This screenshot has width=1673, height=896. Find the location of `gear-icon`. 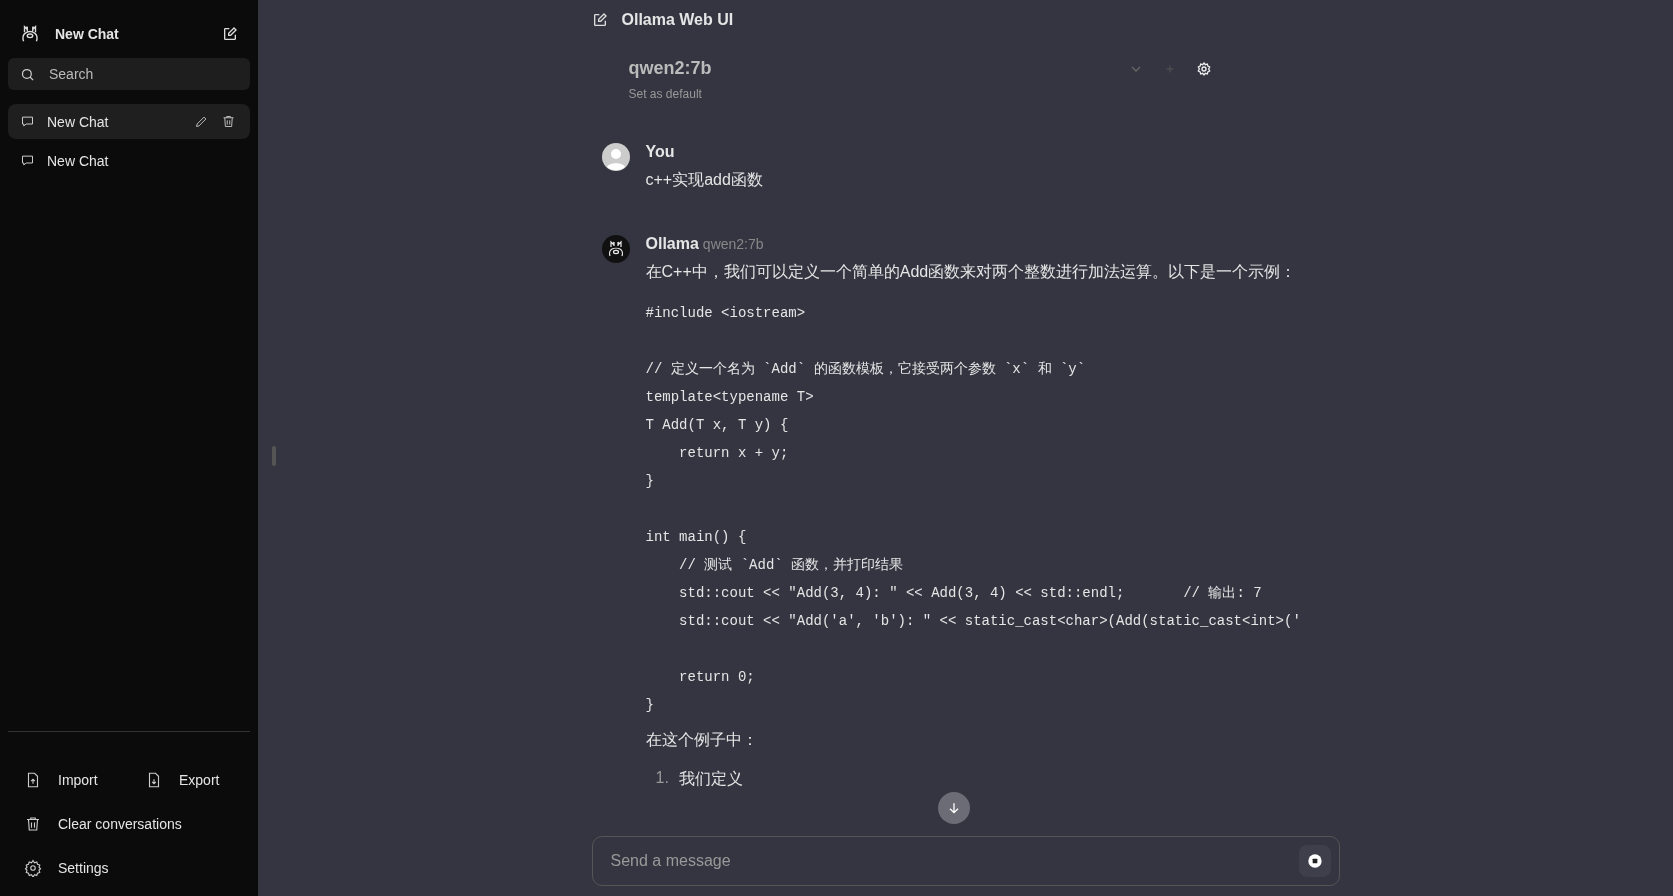

gear-icon is located at coordinates (33, 868).